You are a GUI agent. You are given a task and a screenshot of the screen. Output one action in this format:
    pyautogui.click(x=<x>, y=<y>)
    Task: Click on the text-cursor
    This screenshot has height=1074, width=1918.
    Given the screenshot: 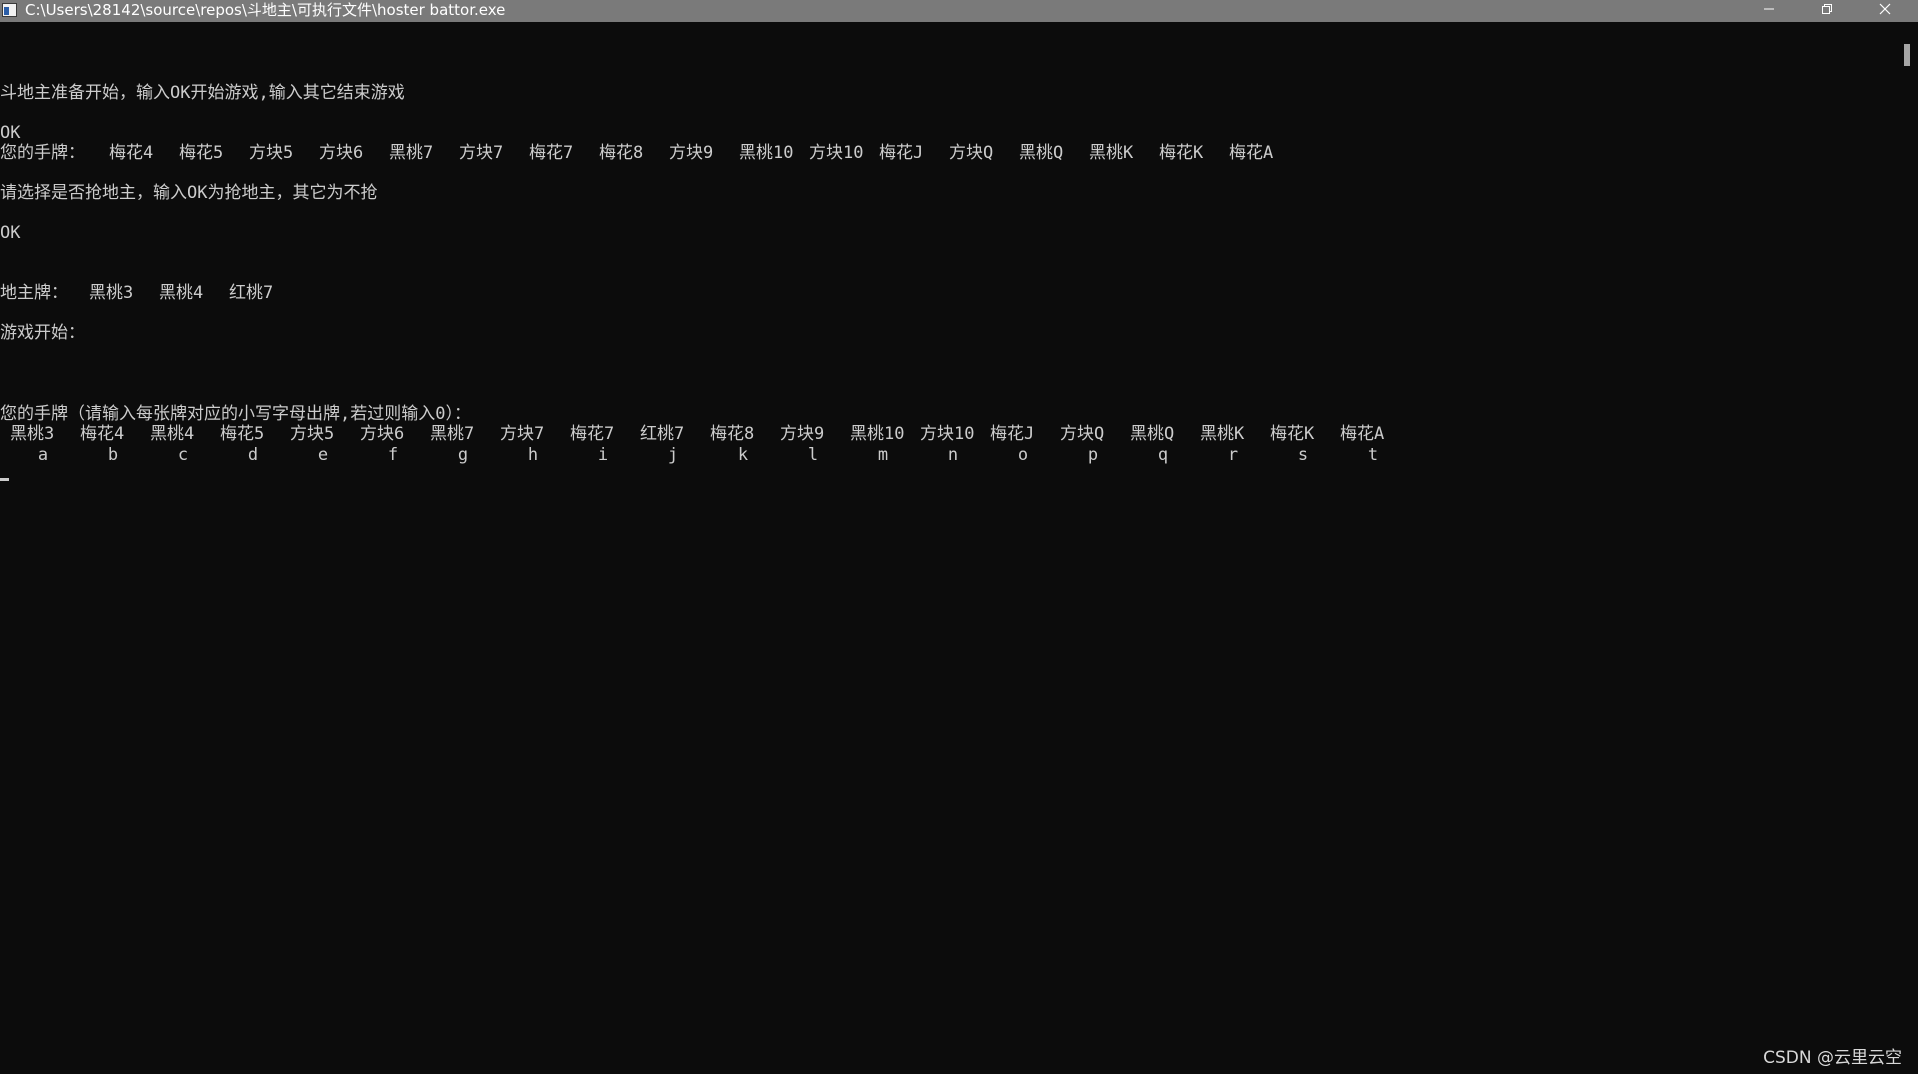 What is the action you would take?
    pyautogui.click(x=4, y=479)
    